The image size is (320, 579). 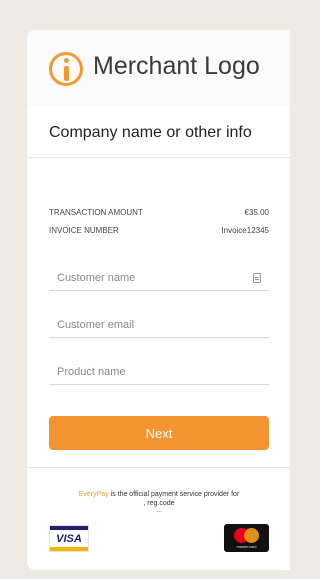 I want to click on product-name-field, so click(x=159, y=373).